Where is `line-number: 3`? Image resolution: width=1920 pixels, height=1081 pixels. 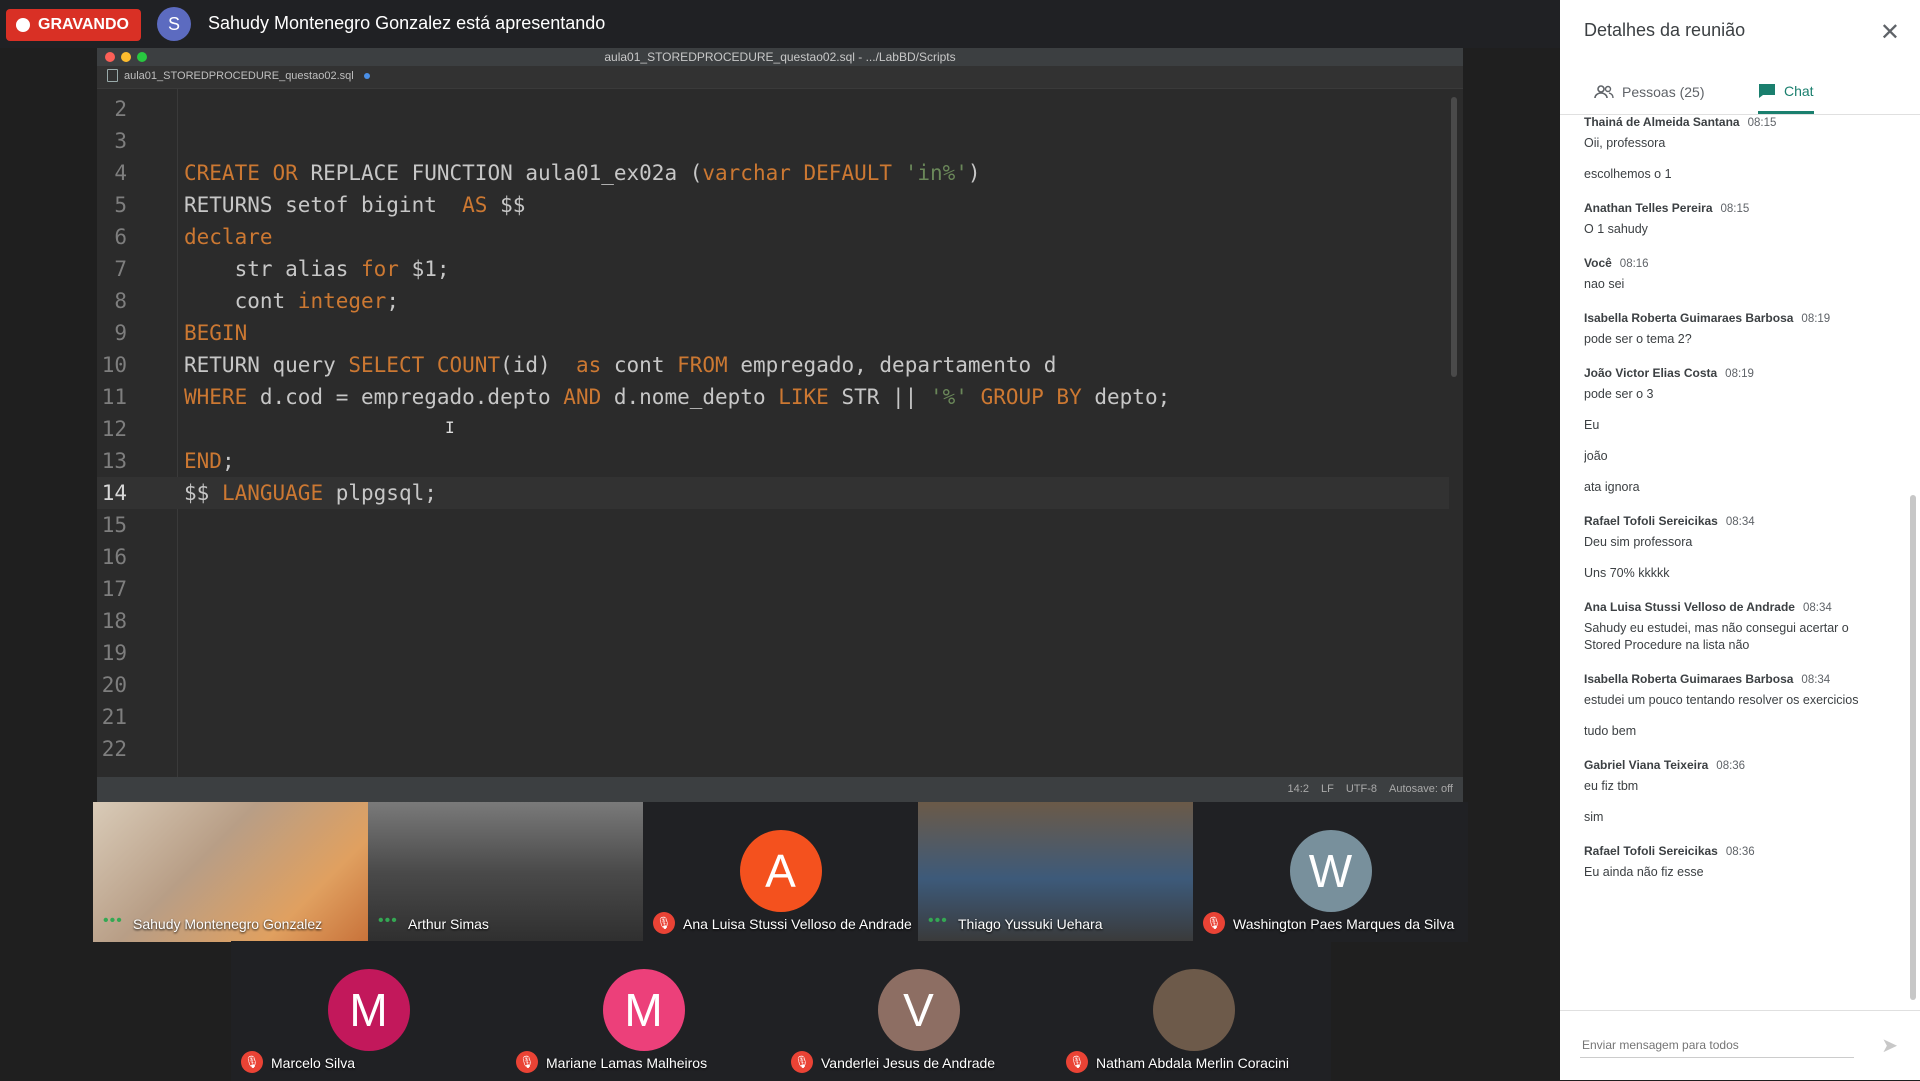
line-number: 3 is located at coordinates (120, 141).